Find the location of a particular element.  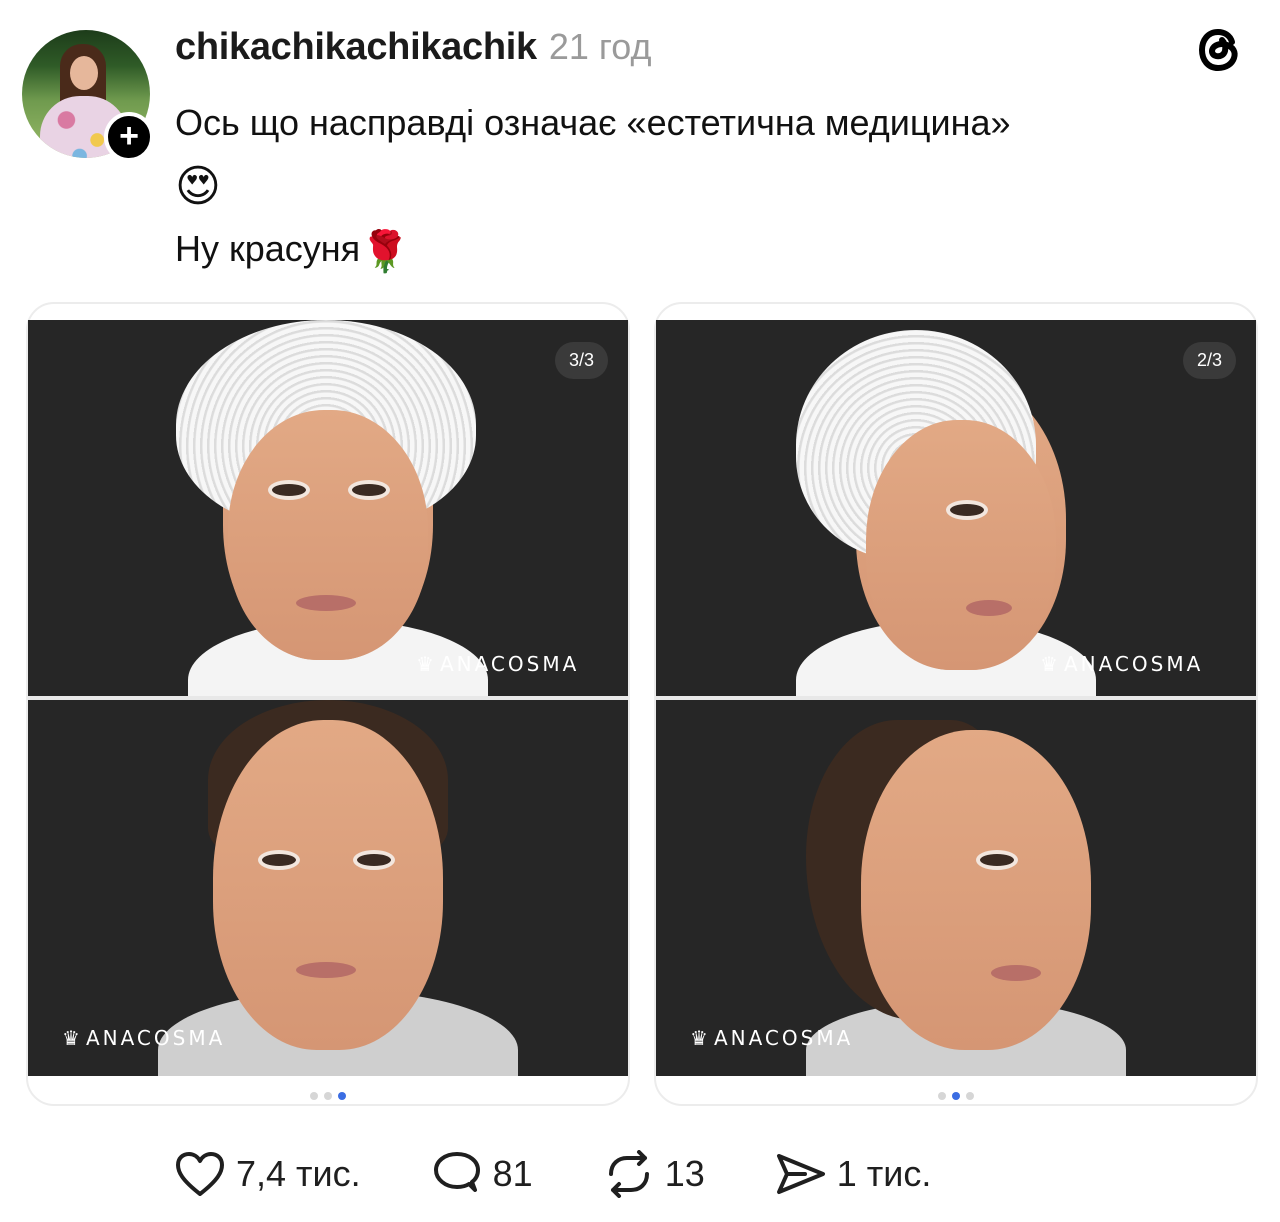

like-button: 7,4 тис. is located at coordinates (267, 1174).